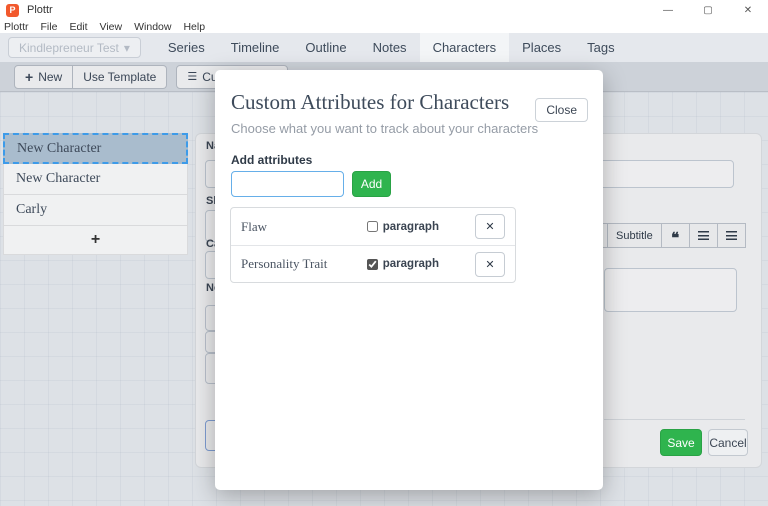 This screenshot has height=506, width=768. I want to click on panel-footer-divider, so click(674, 419).